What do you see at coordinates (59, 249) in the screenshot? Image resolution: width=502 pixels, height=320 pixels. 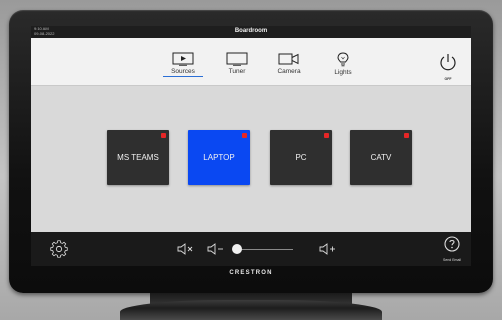 I see `settings-gear-icon` at bounding box center [59, 249].